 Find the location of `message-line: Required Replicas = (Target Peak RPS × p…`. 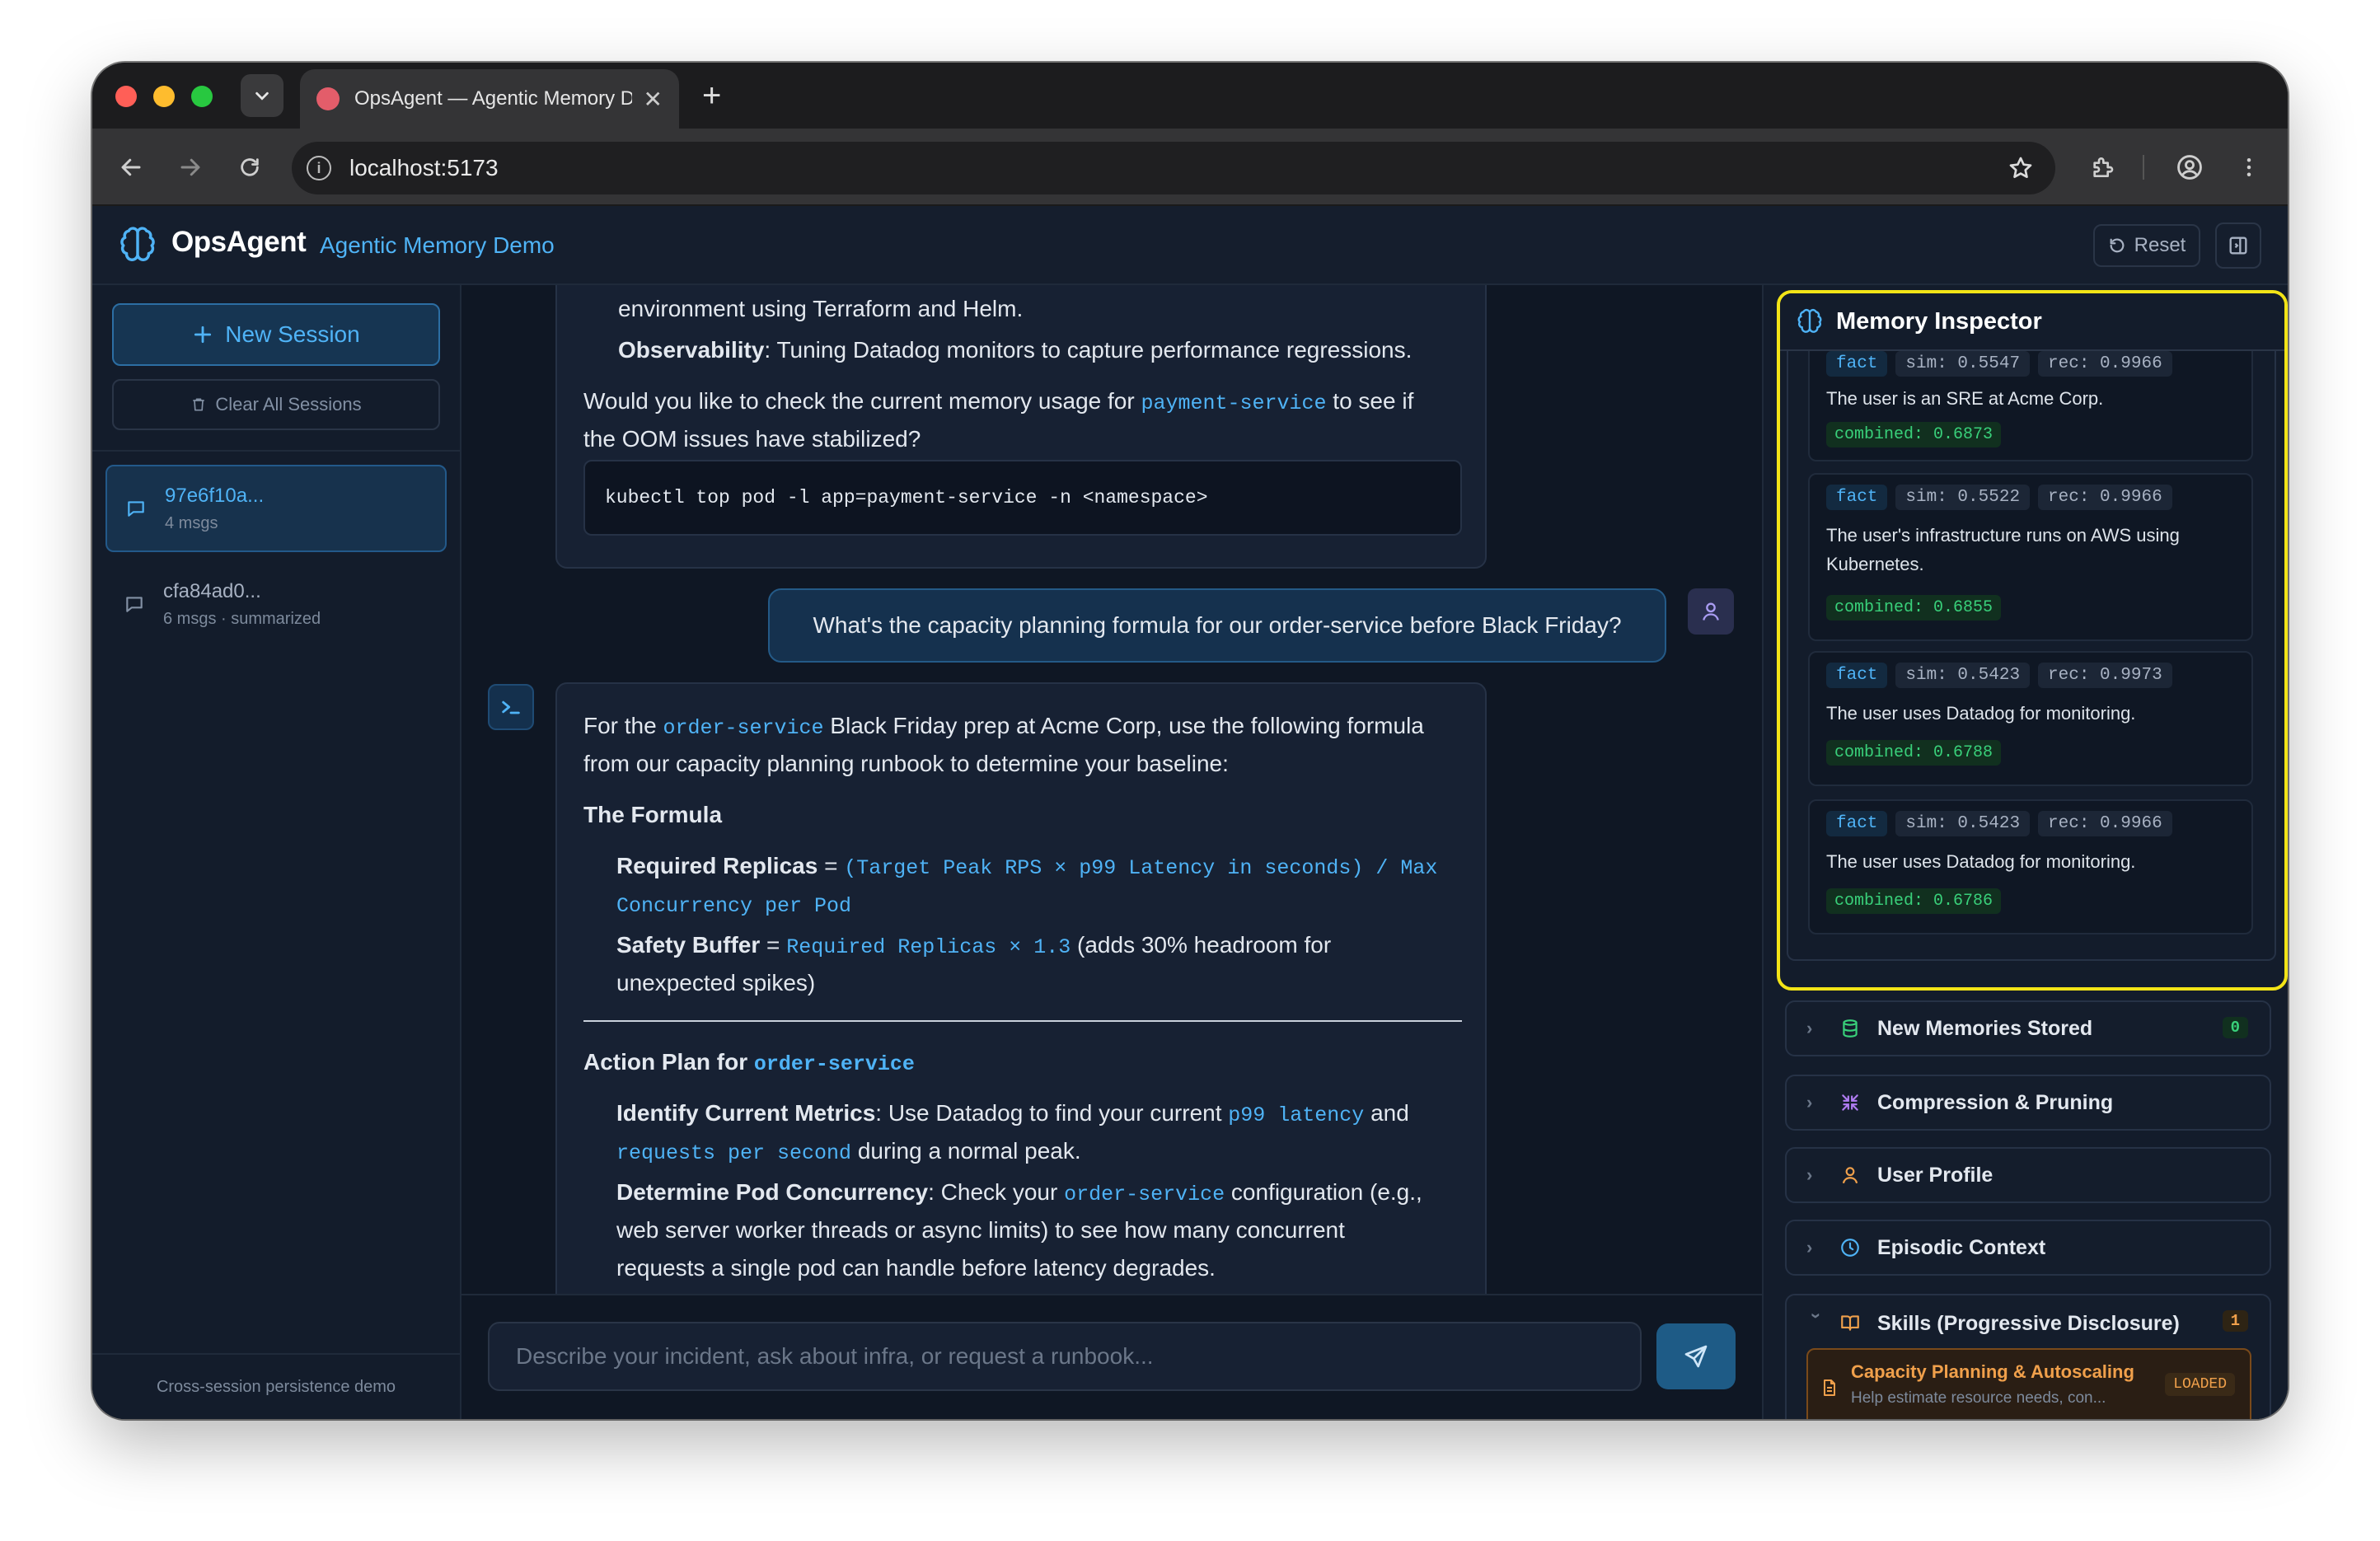

message-line: Required Replicas = (Target Peak RPS × p… is located at coordinates (1026, 868).